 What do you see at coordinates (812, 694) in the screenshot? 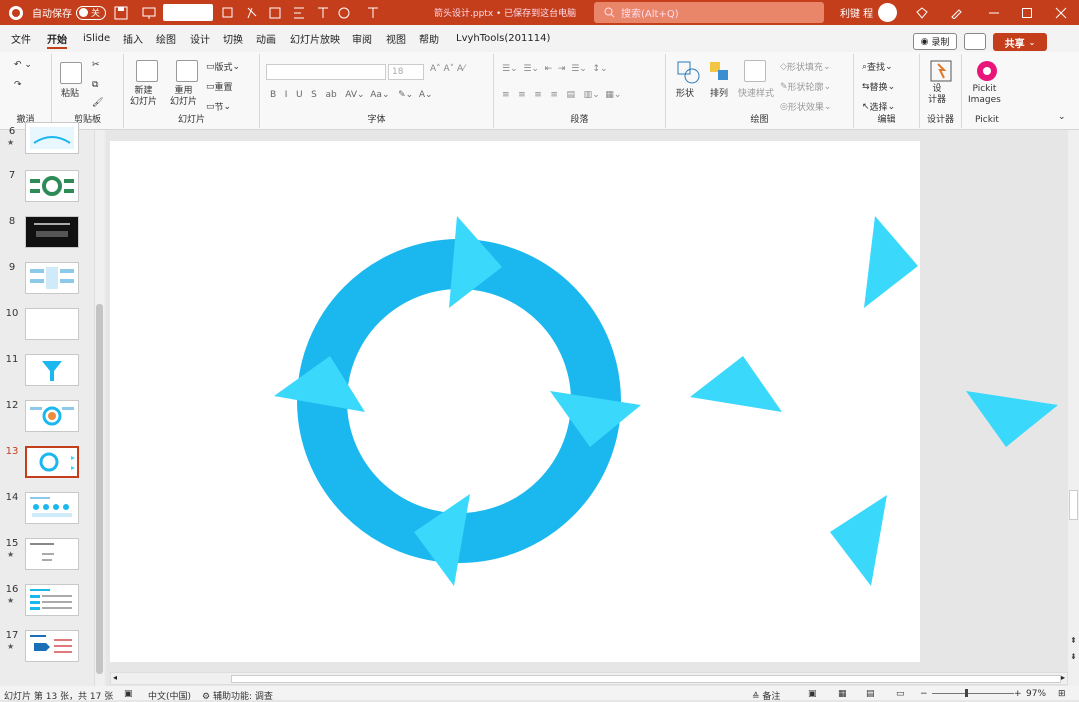
I see `normal-view-icon: ▣` at bounding box center [812, 694].